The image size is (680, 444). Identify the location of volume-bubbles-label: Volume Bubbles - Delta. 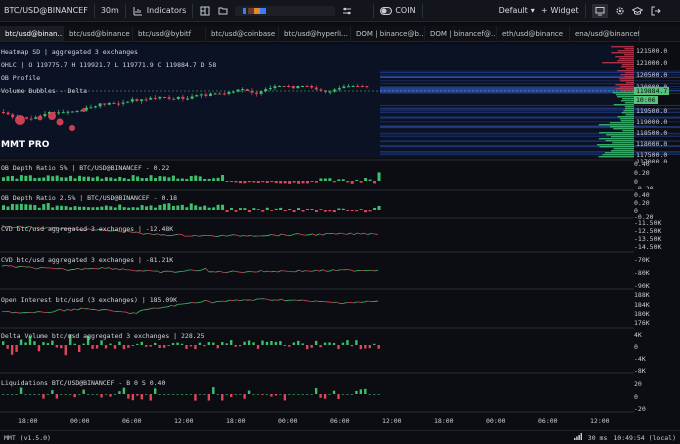
(44, 91).